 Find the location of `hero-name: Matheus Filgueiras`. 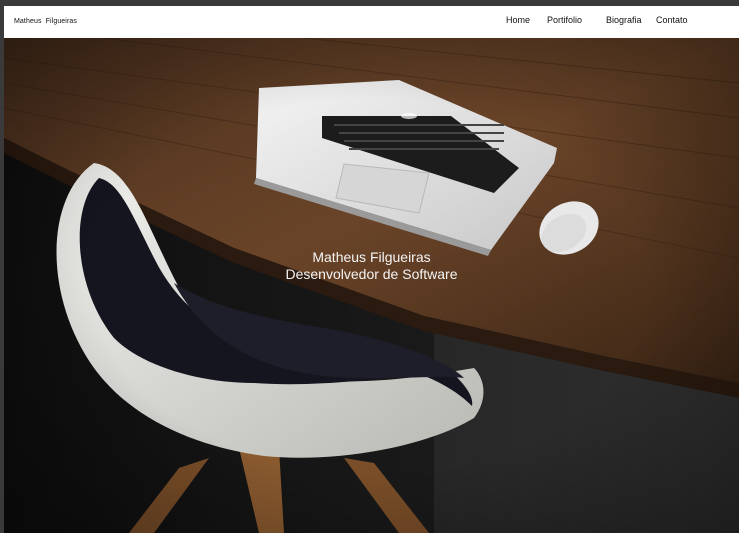

hero-name: Matheus Filgueiras is located at coordinates (371, 257).